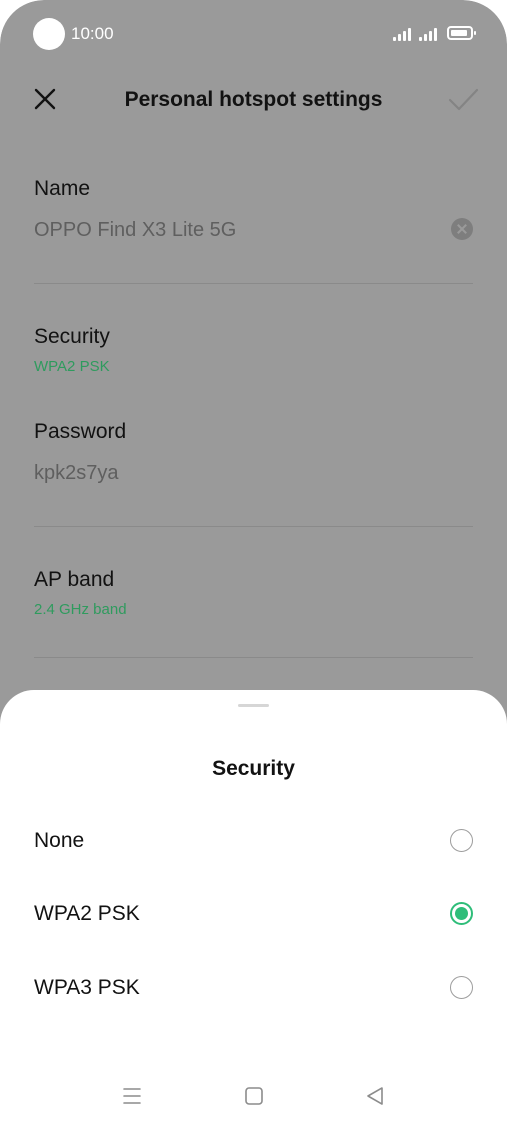 This screenshot has width=507, height=1128. I want to click on header-bar: Personal hotspot settings, so click(253, 100).